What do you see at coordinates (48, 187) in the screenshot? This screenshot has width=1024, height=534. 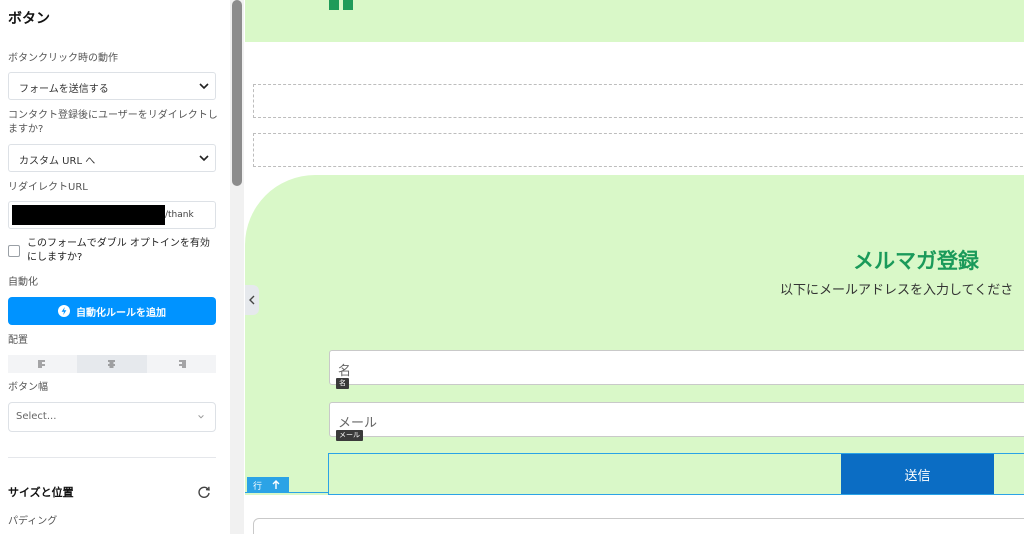 I see `redirect-url-label: リダイレクトURL` at bounding box center [48, 187].